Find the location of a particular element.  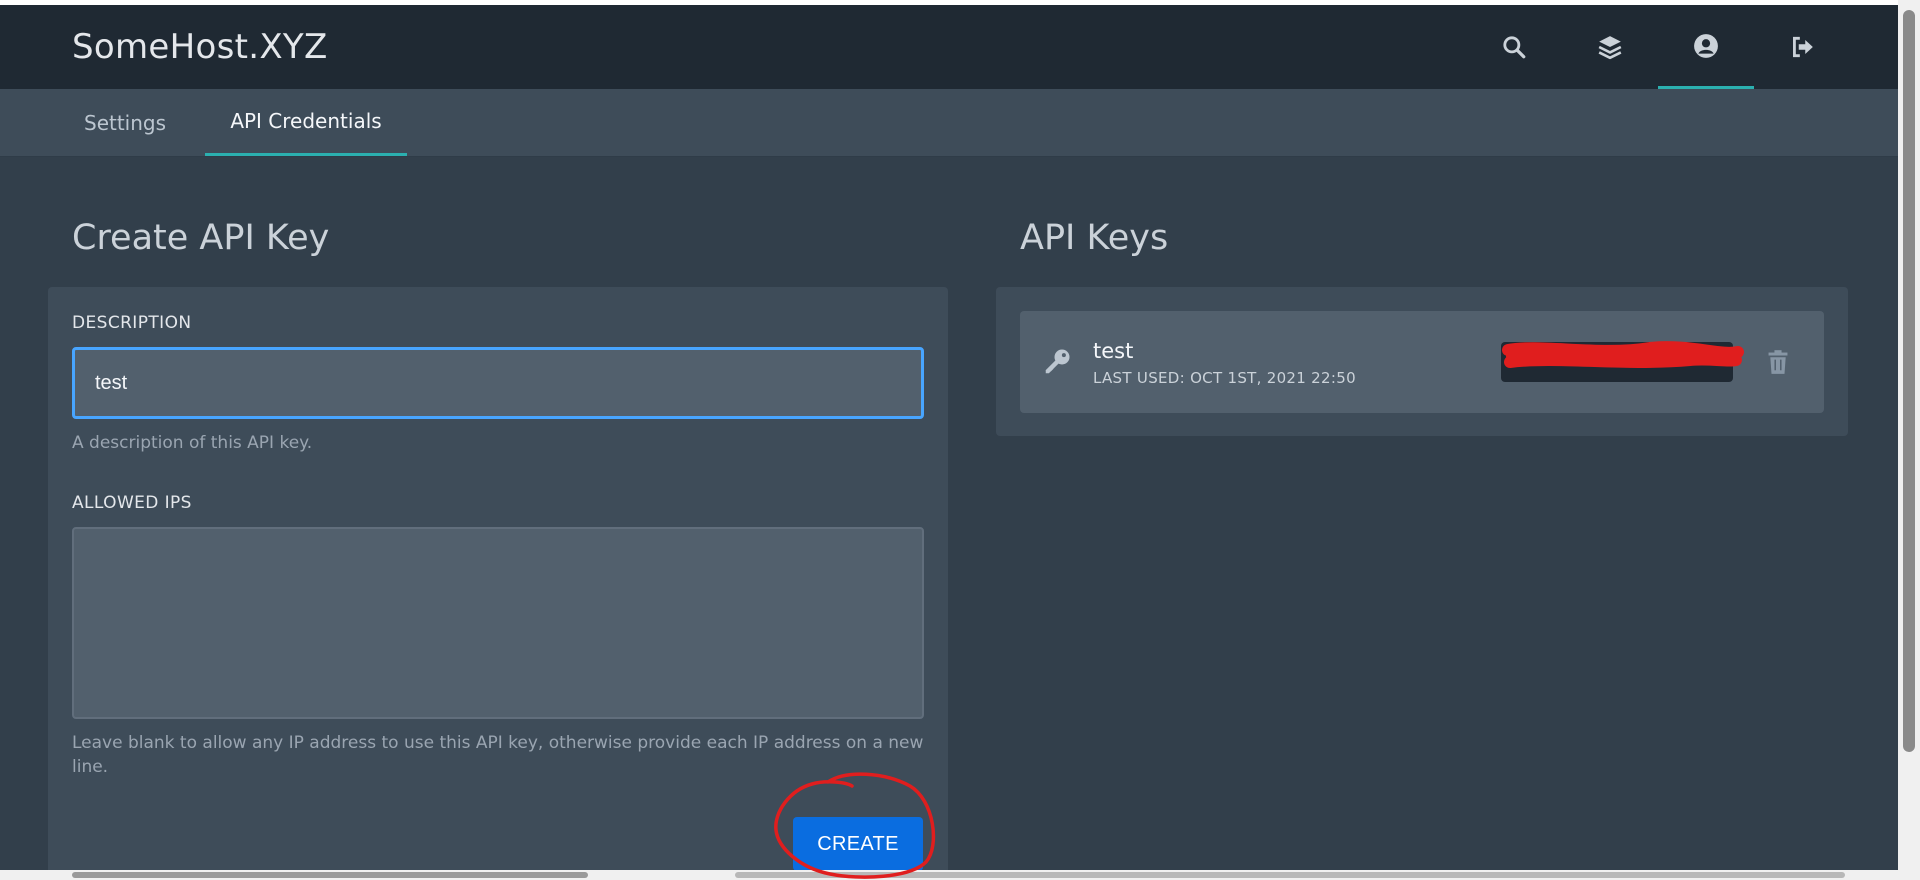

search-icon is located at coordinates (1514, 47).